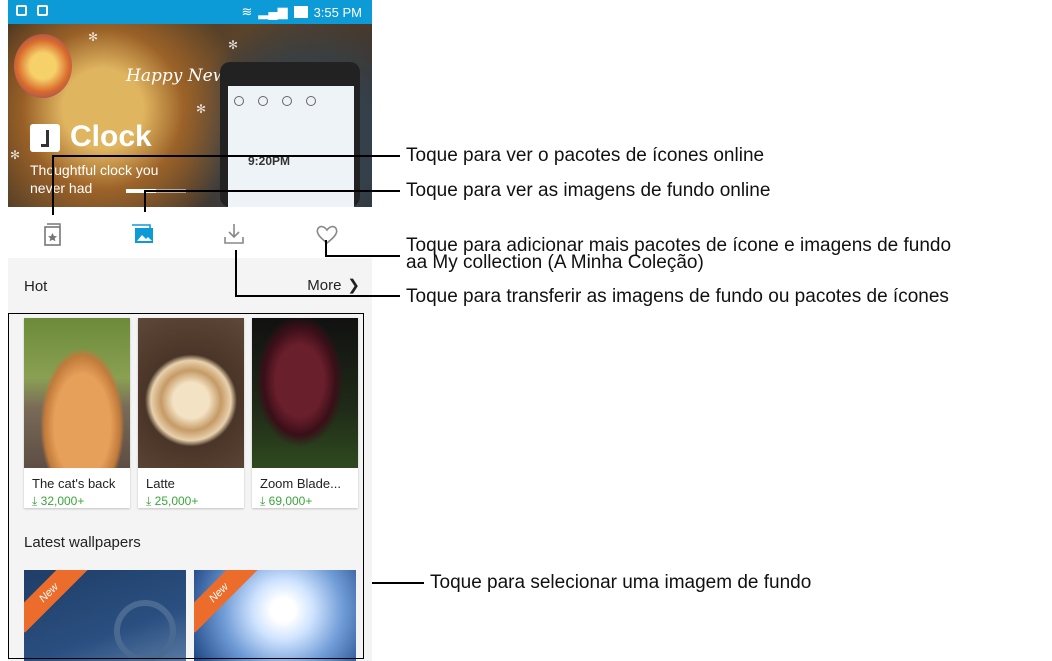 The width and height of the screenshot is (1052, 661). I want to click on alarm-icon, so click(263, 101).